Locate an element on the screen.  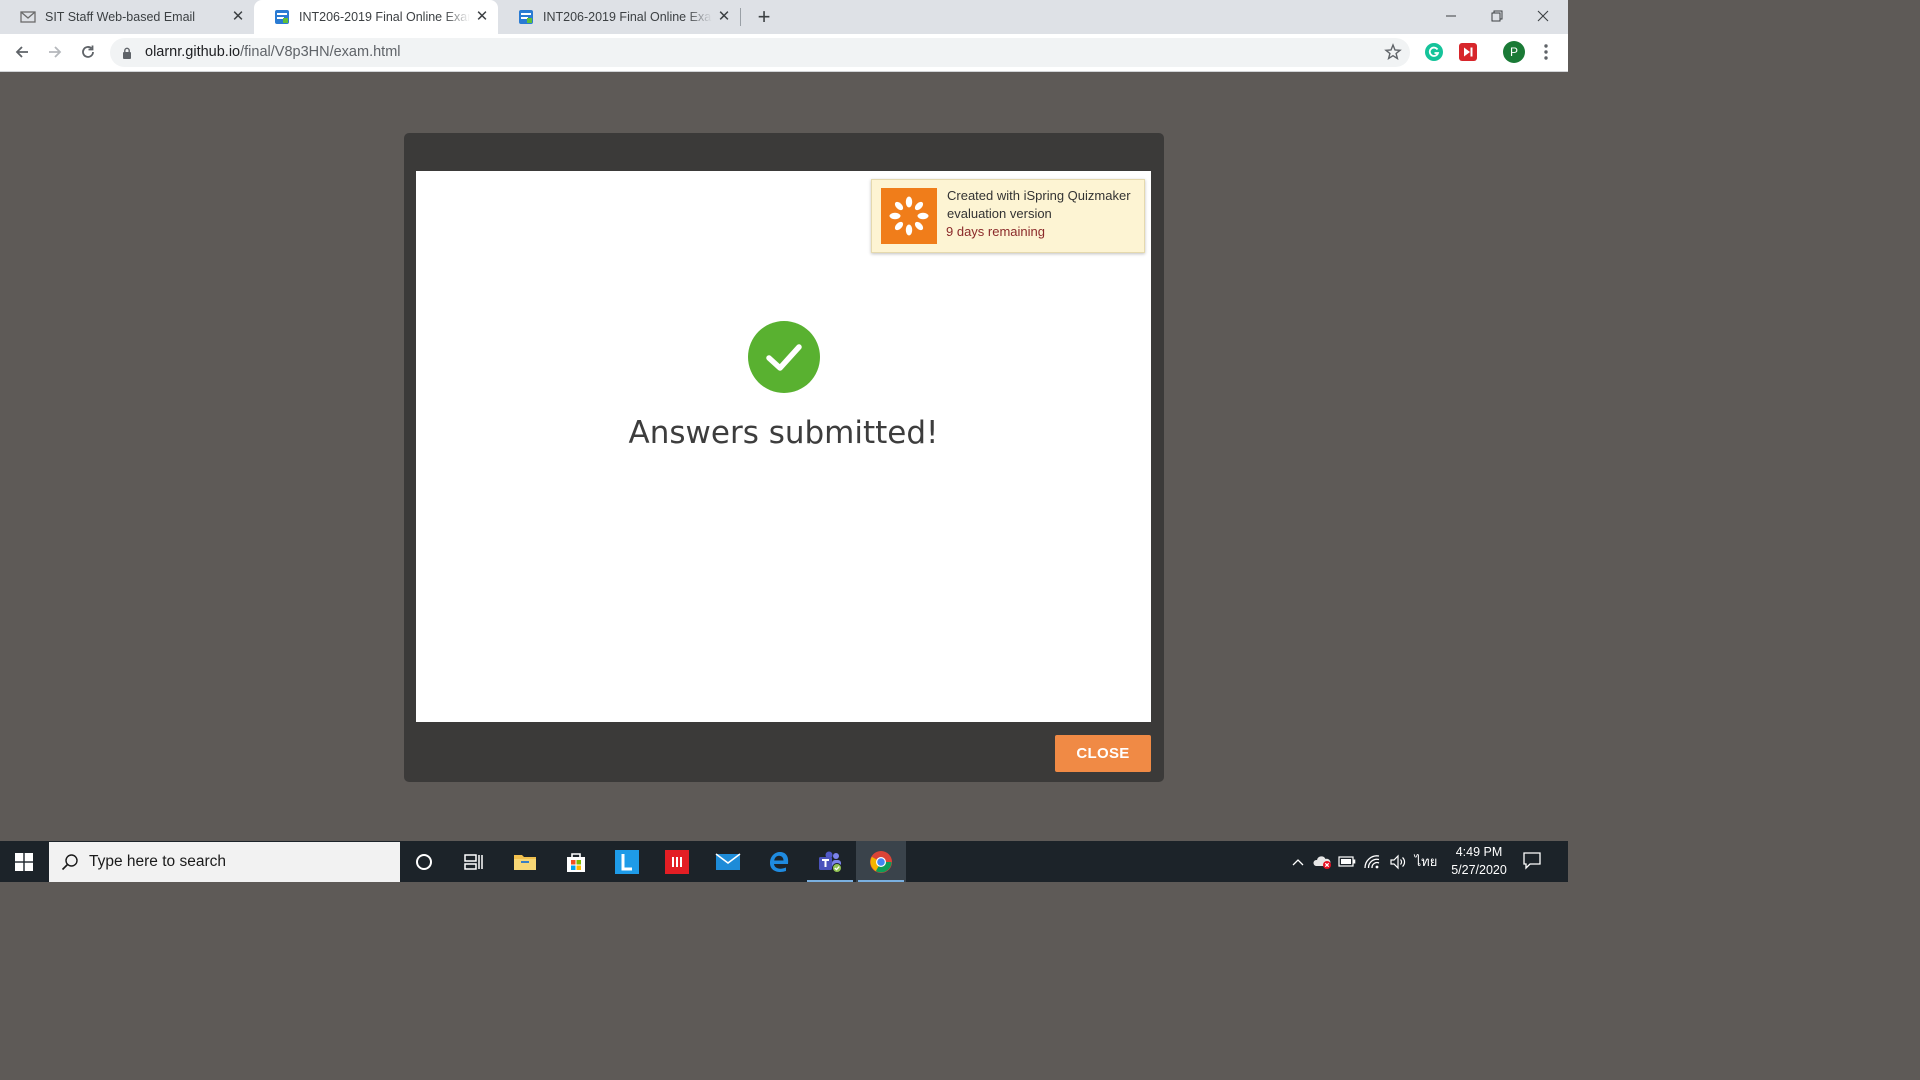
mail-icon is located at coordinates (28, 17).